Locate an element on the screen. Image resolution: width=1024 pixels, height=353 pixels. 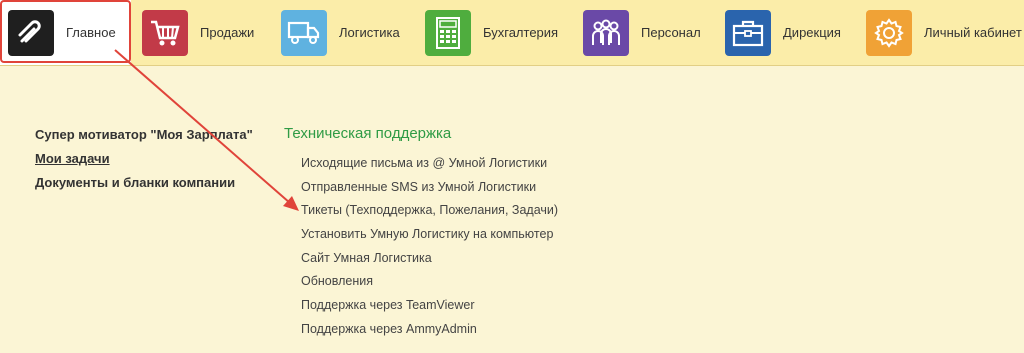
link-website: Сайт Умная Логистика is located at coordinates (429, 263).